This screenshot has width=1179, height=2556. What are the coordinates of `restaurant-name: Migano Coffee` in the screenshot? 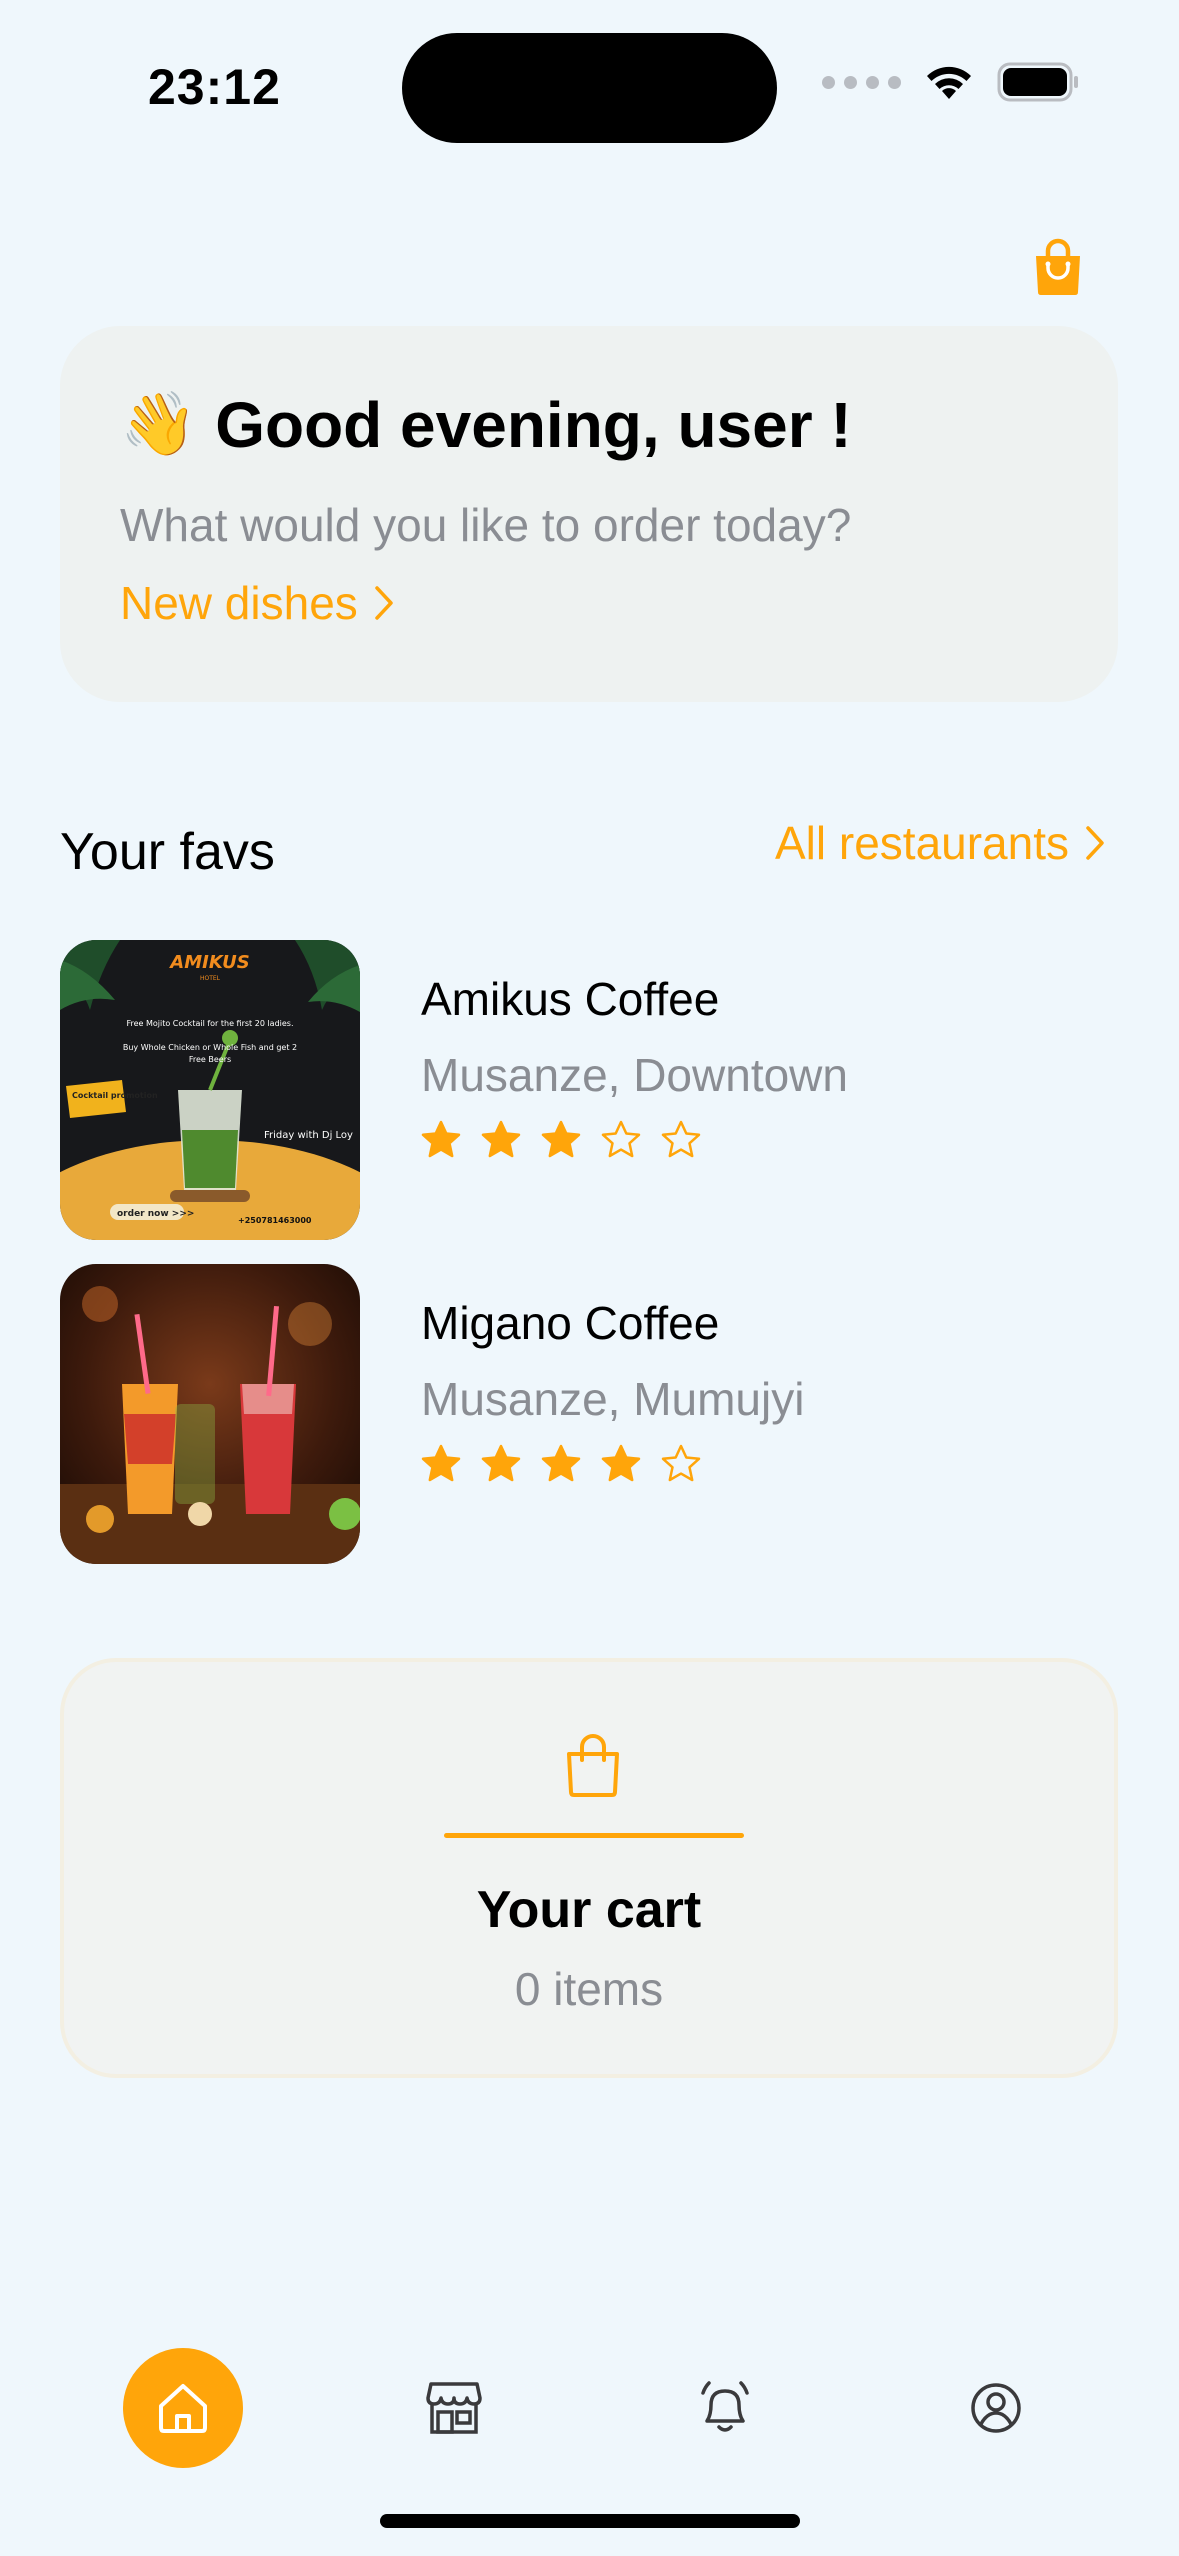 It's located at (570, 1323).